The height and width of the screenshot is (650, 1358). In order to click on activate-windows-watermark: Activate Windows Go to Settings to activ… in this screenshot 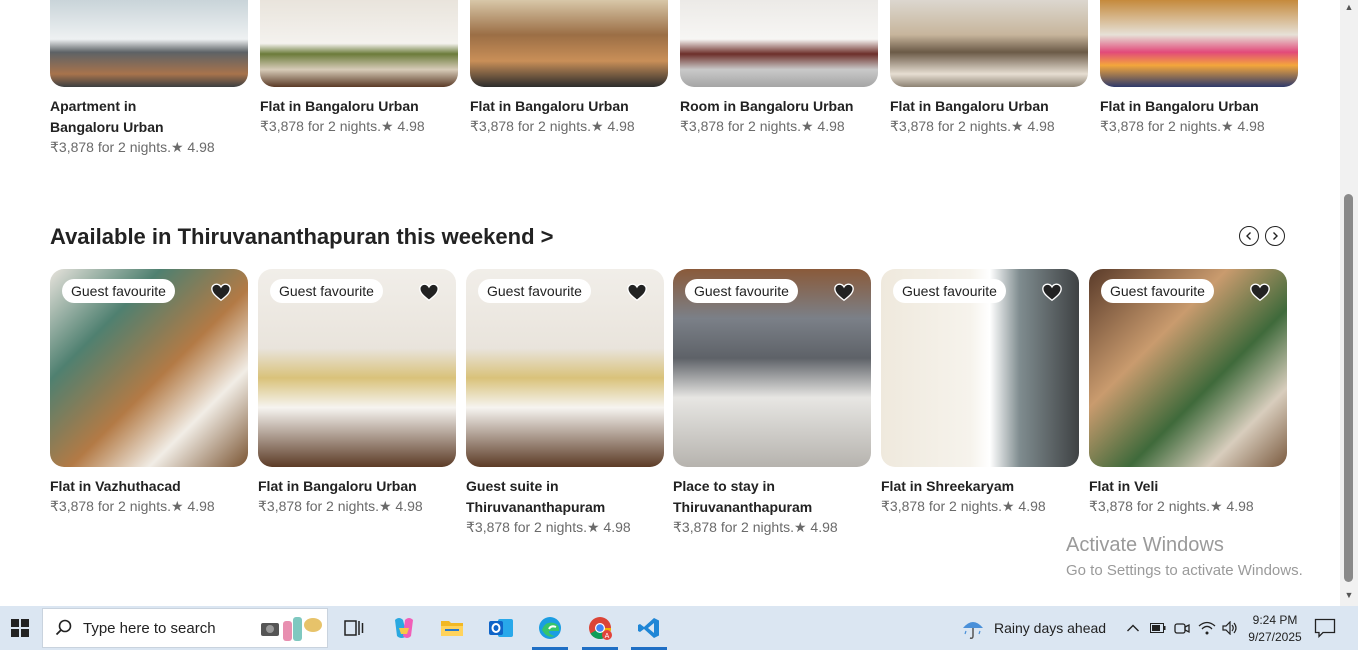, I will do `click(1184, 556)`.